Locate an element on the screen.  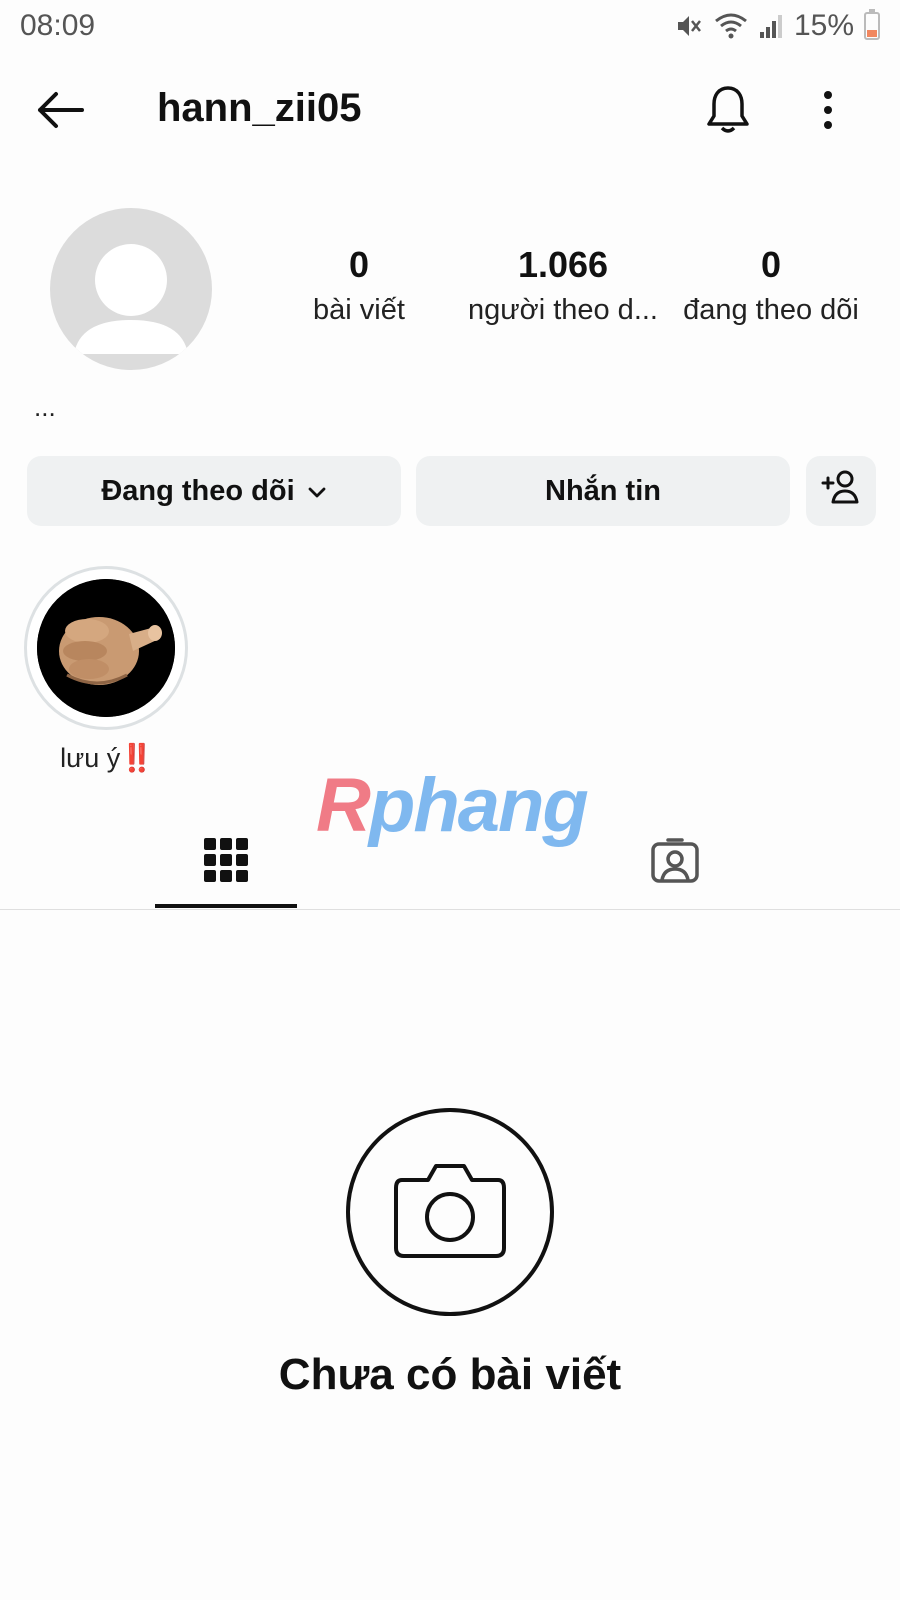
followers-count: 1.066 is located at coordinates (563, 264).